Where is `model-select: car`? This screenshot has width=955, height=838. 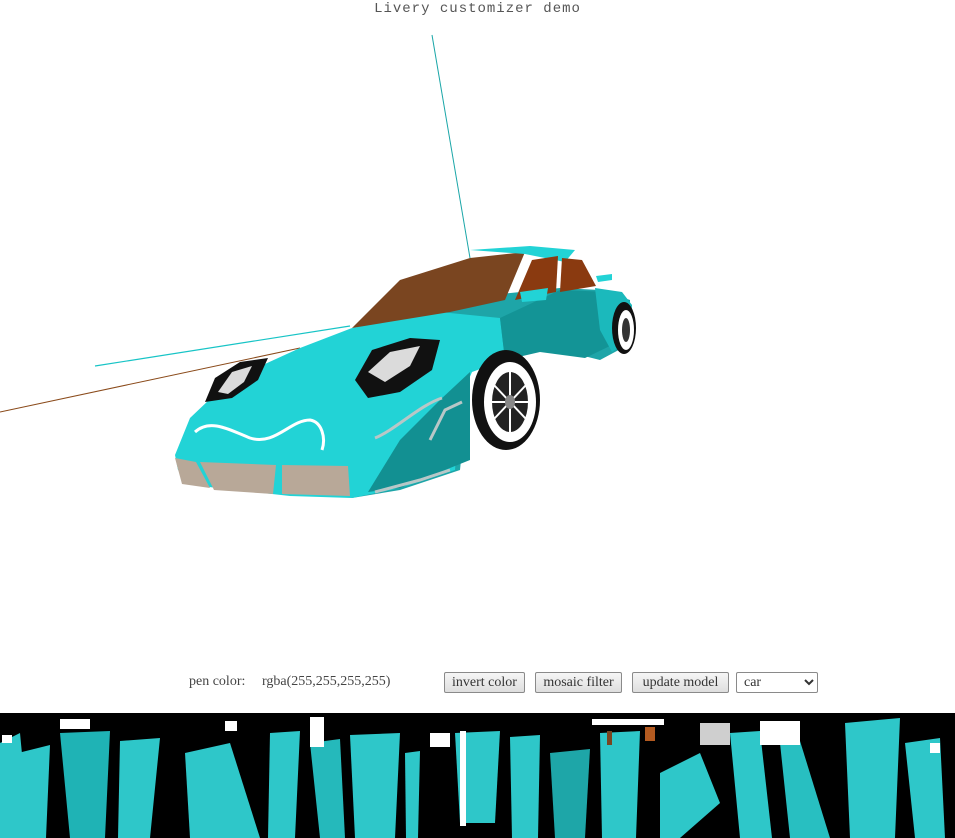 model-select: car is located at coordinates (777, 682).